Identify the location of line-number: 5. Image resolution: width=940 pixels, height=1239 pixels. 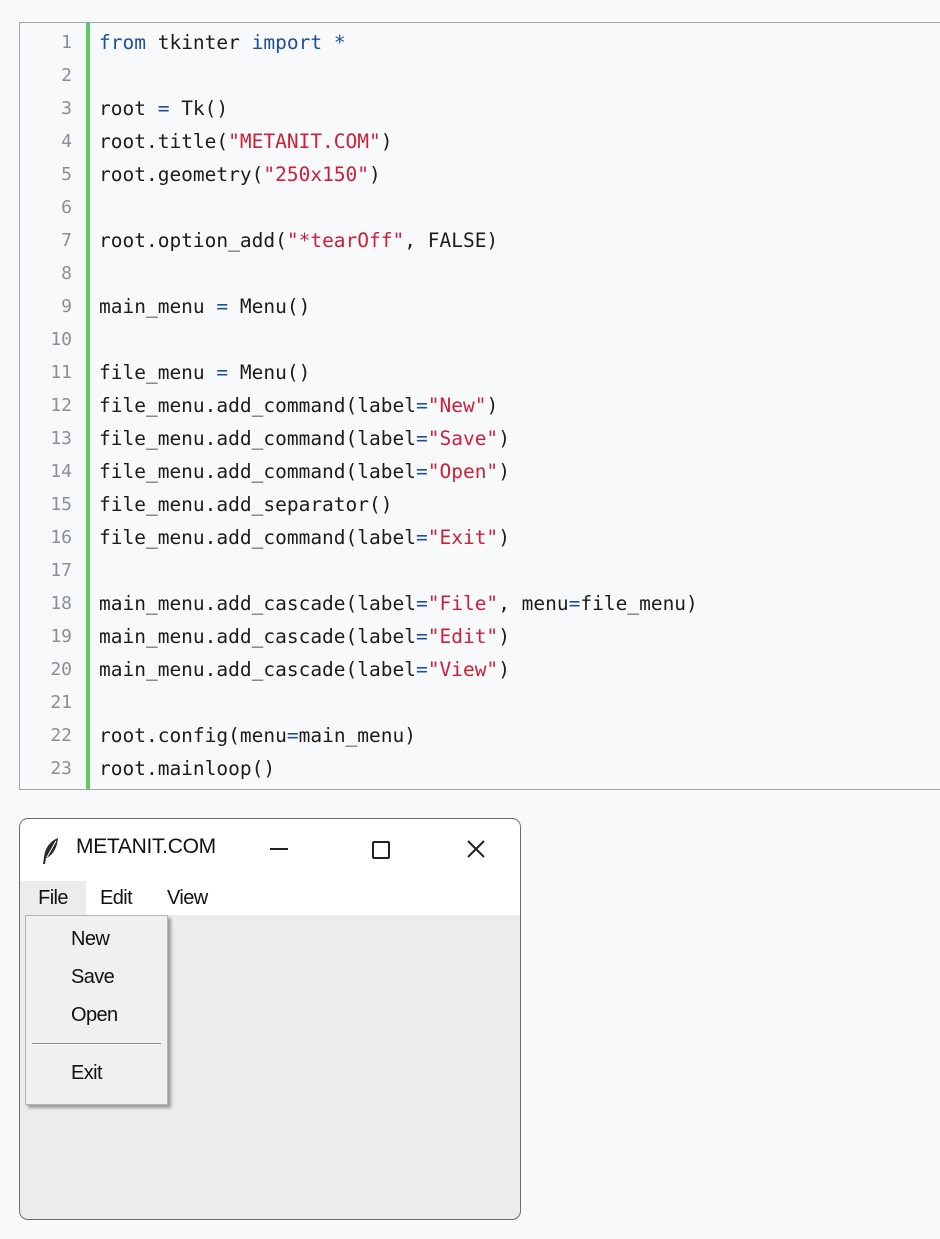
(66, 174).